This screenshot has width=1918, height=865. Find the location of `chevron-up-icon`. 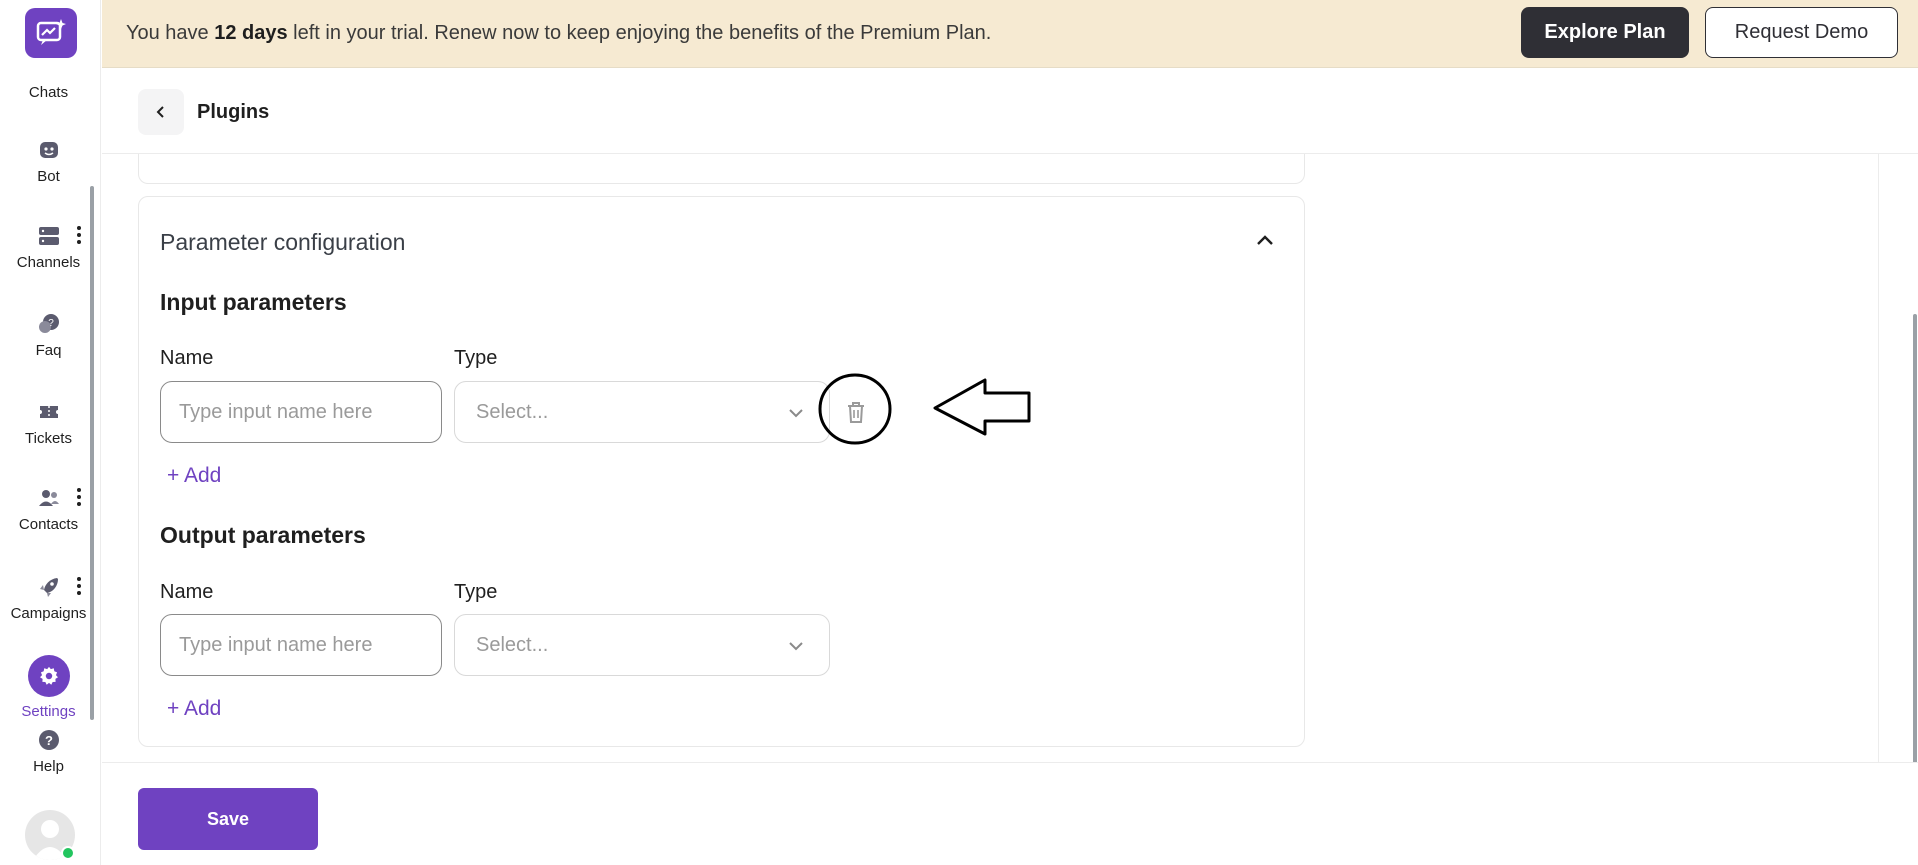

chevron-up-icon is located at coordinates (1265, 240).